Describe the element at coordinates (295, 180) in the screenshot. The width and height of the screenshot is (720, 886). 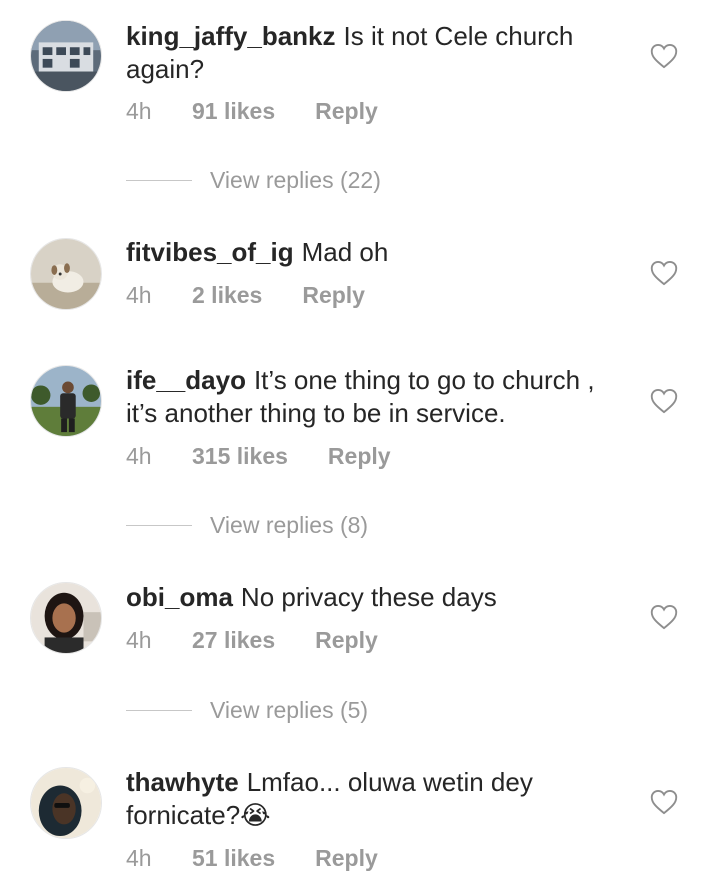
I see `view-replies-label: View replies (22)` at that location.